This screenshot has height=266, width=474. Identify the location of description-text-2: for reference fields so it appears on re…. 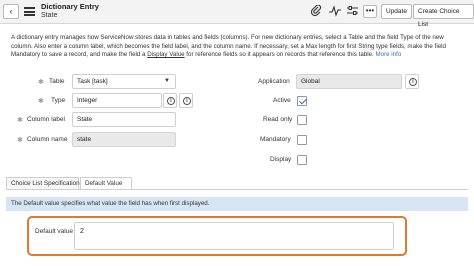
(280, 54).